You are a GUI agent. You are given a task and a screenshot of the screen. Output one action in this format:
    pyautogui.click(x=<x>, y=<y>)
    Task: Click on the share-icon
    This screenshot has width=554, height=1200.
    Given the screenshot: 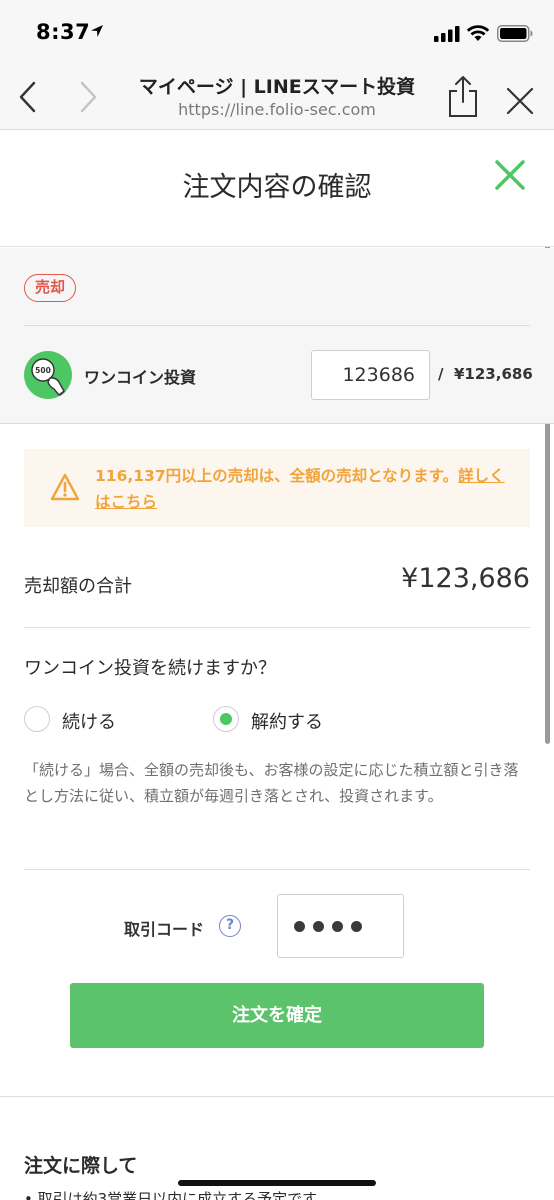 What is the action you would take?
    pyautogui.click(x=463, y=96)
    